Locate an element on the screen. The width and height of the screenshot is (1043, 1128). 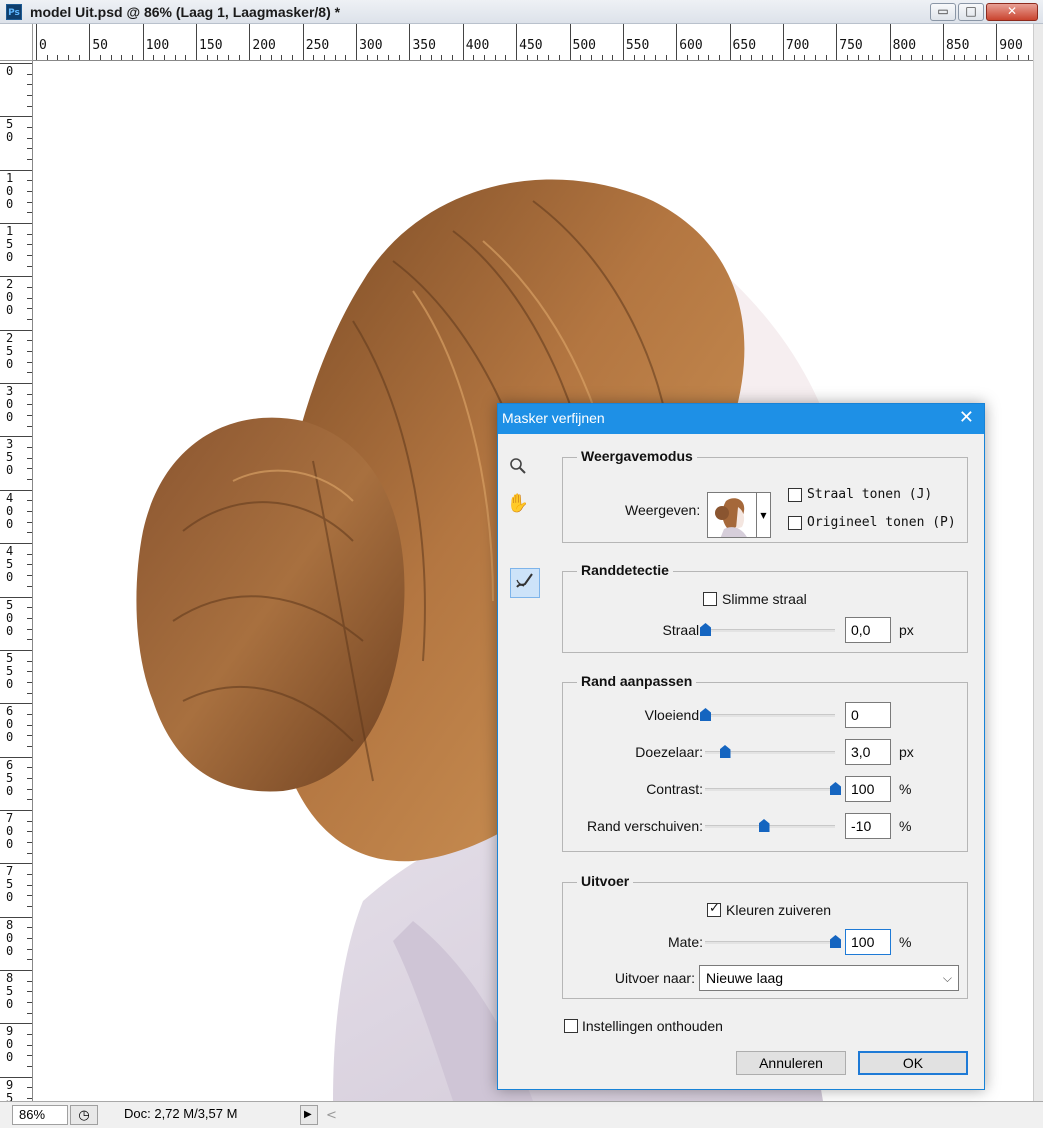
smart-radius-checkbox is located at coordinates (710, 599).